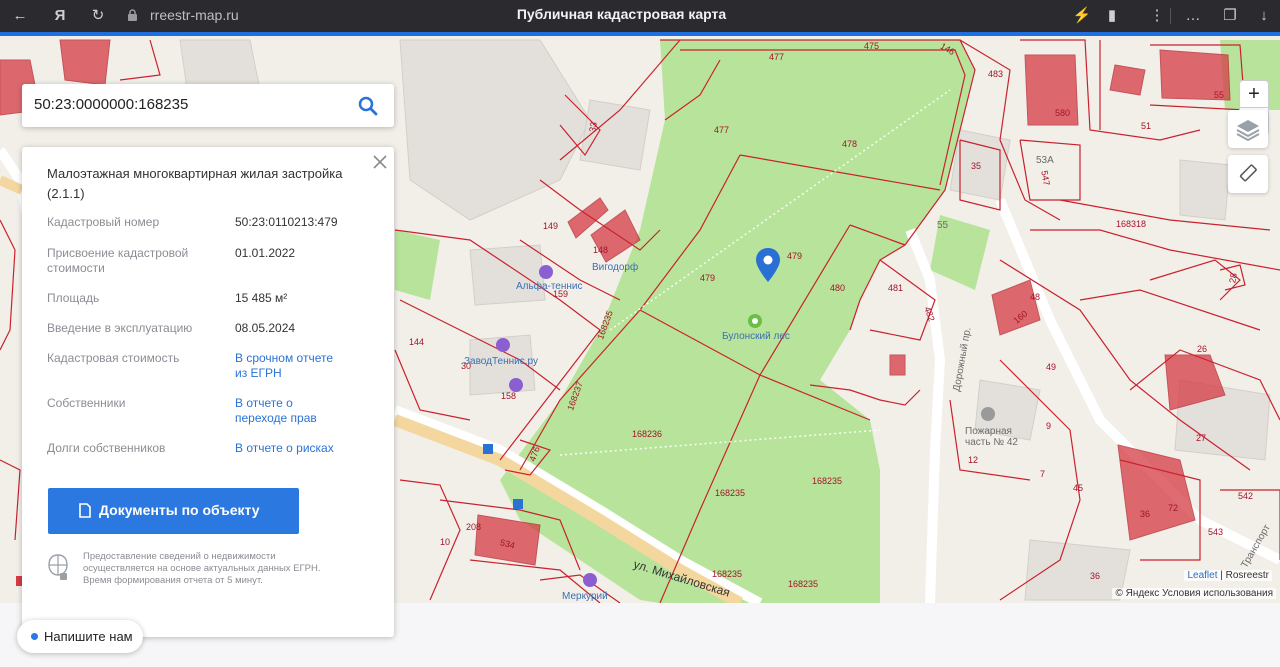  Describe the element at coordinates (1244, 575) in the screenshot. I see `attribution-text: | Rosreestr` at that location.